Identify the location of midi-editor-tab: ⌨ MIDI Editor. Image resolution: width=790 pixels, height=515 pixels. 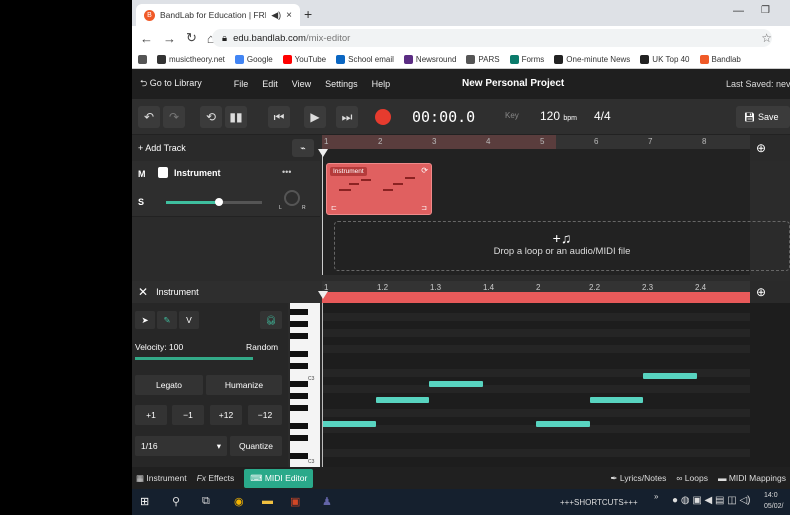
(279, 478).